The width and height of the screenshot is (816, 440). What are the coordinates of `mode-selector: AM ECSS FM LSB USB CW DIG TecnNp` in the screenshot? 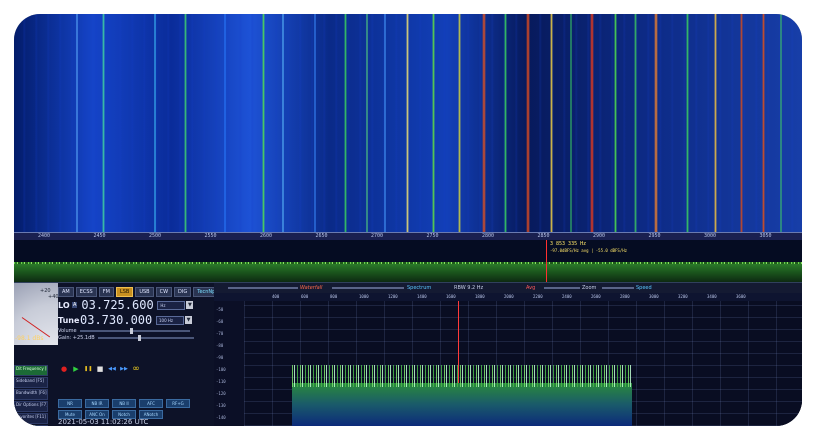 It's located at (139, 292).